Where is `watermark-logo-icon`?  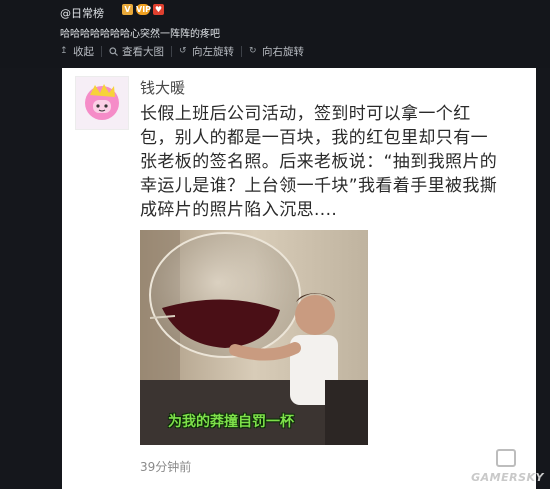 watermark-logo-icon is located at coordinates (506, 458).